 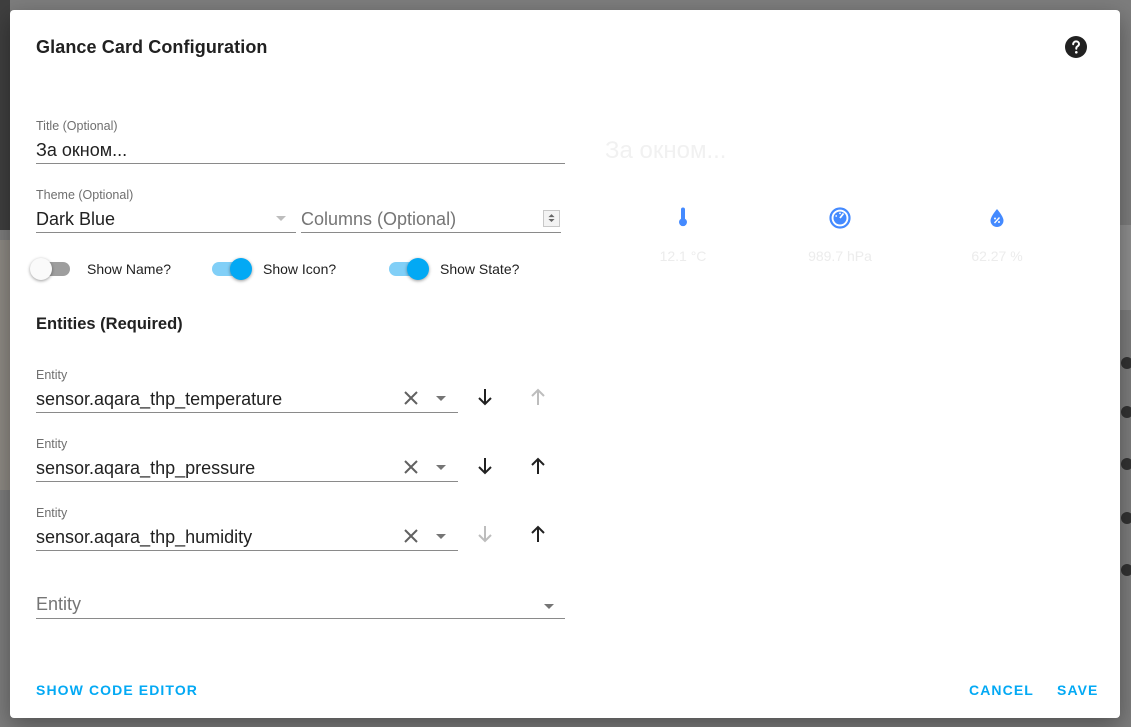 I want to click on theme-select: Theme (Optional) Dark Blue, so click(x=166, y=211).